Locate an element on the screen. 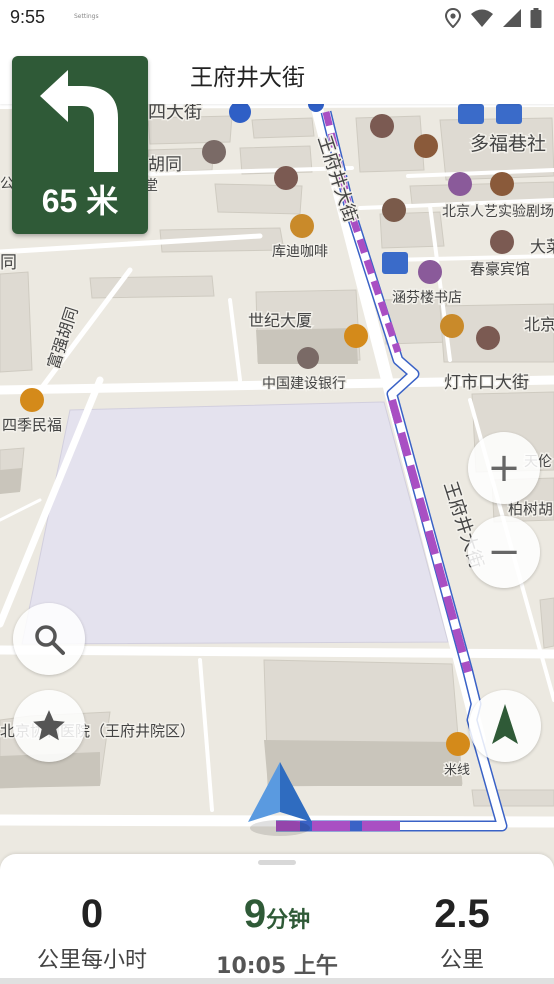  road-label-hutong: 胡同 is located at coordinates (165, 165).